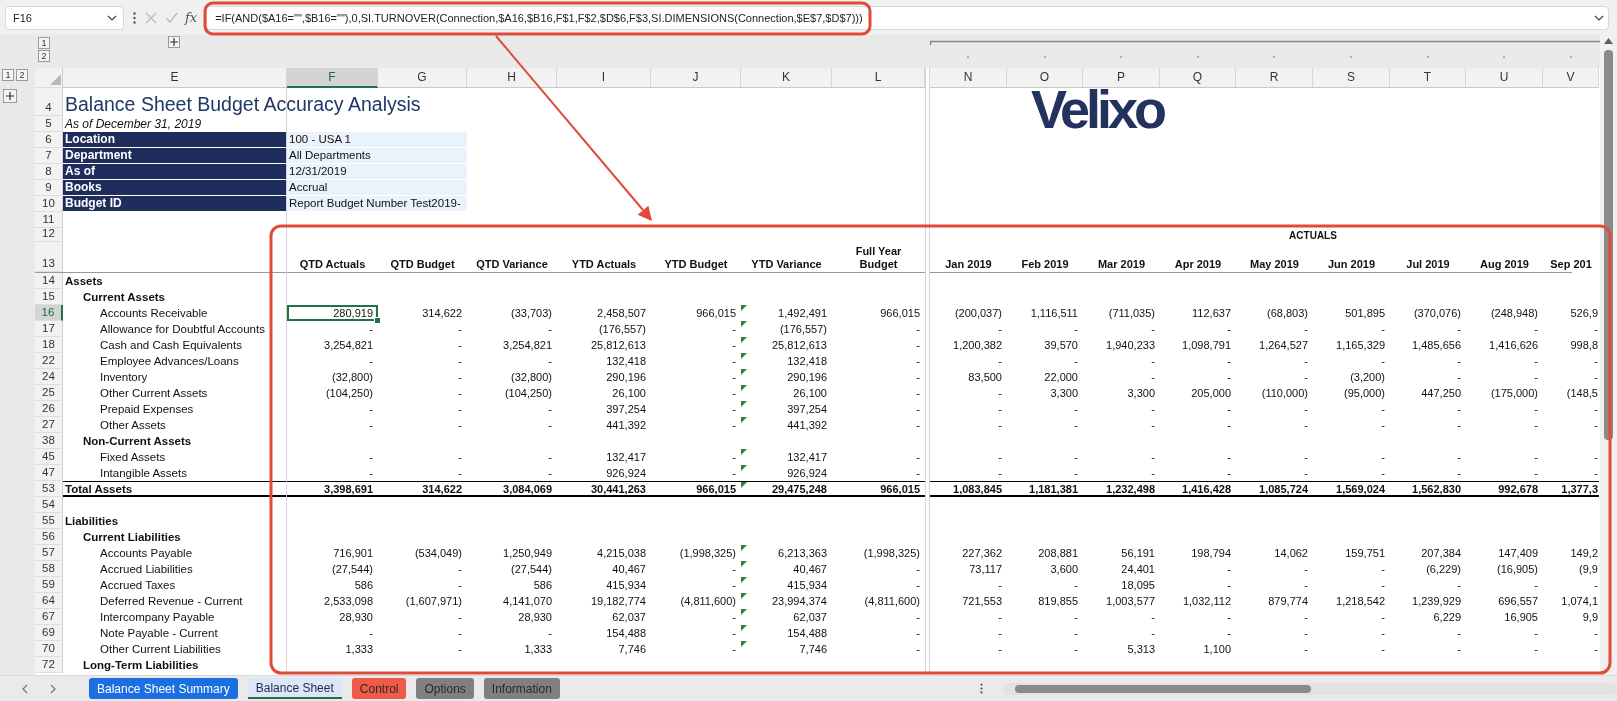  I want to click on table-cell: 28,930, so click(332, 617).